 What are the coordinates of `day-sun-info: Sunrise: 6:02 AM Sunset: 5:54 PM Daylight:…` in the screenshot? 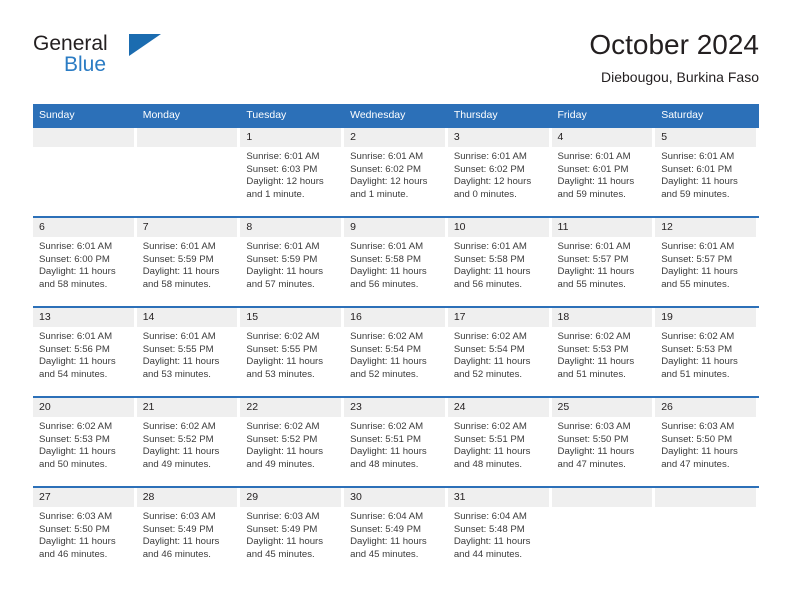 It's located at (500, 354).